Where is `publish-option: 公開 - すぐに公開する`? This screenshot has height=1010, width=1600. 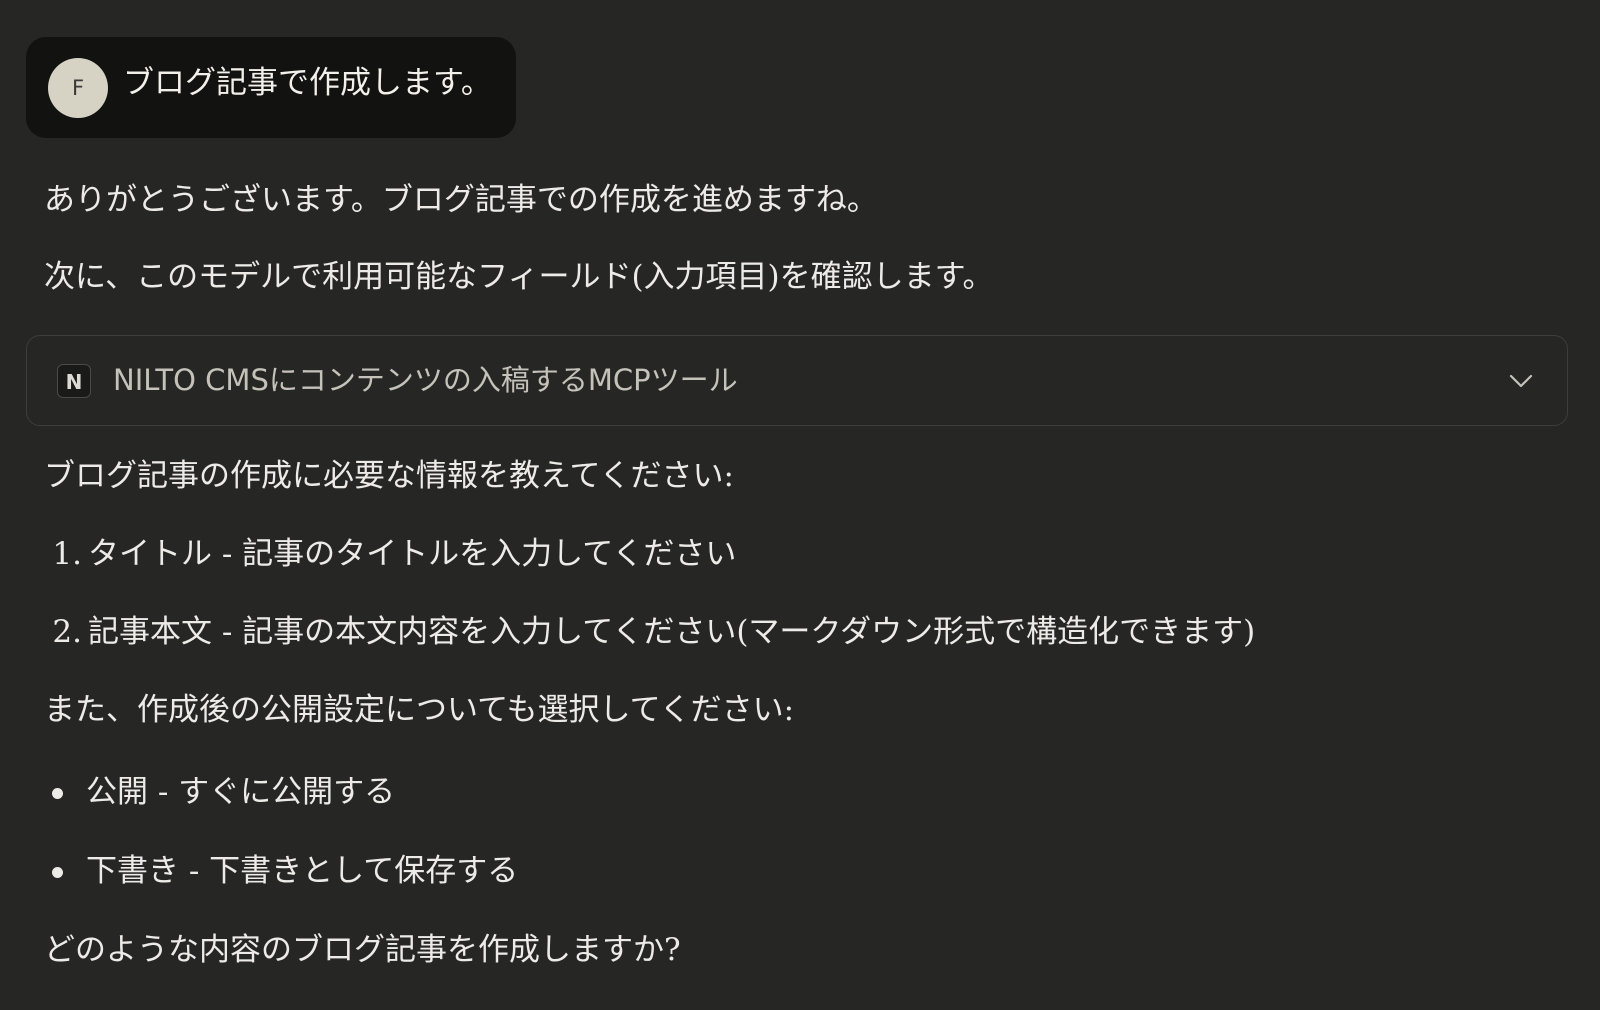
publish-option: 公開 - すぐに公開する is located at coordinates (241, 792).